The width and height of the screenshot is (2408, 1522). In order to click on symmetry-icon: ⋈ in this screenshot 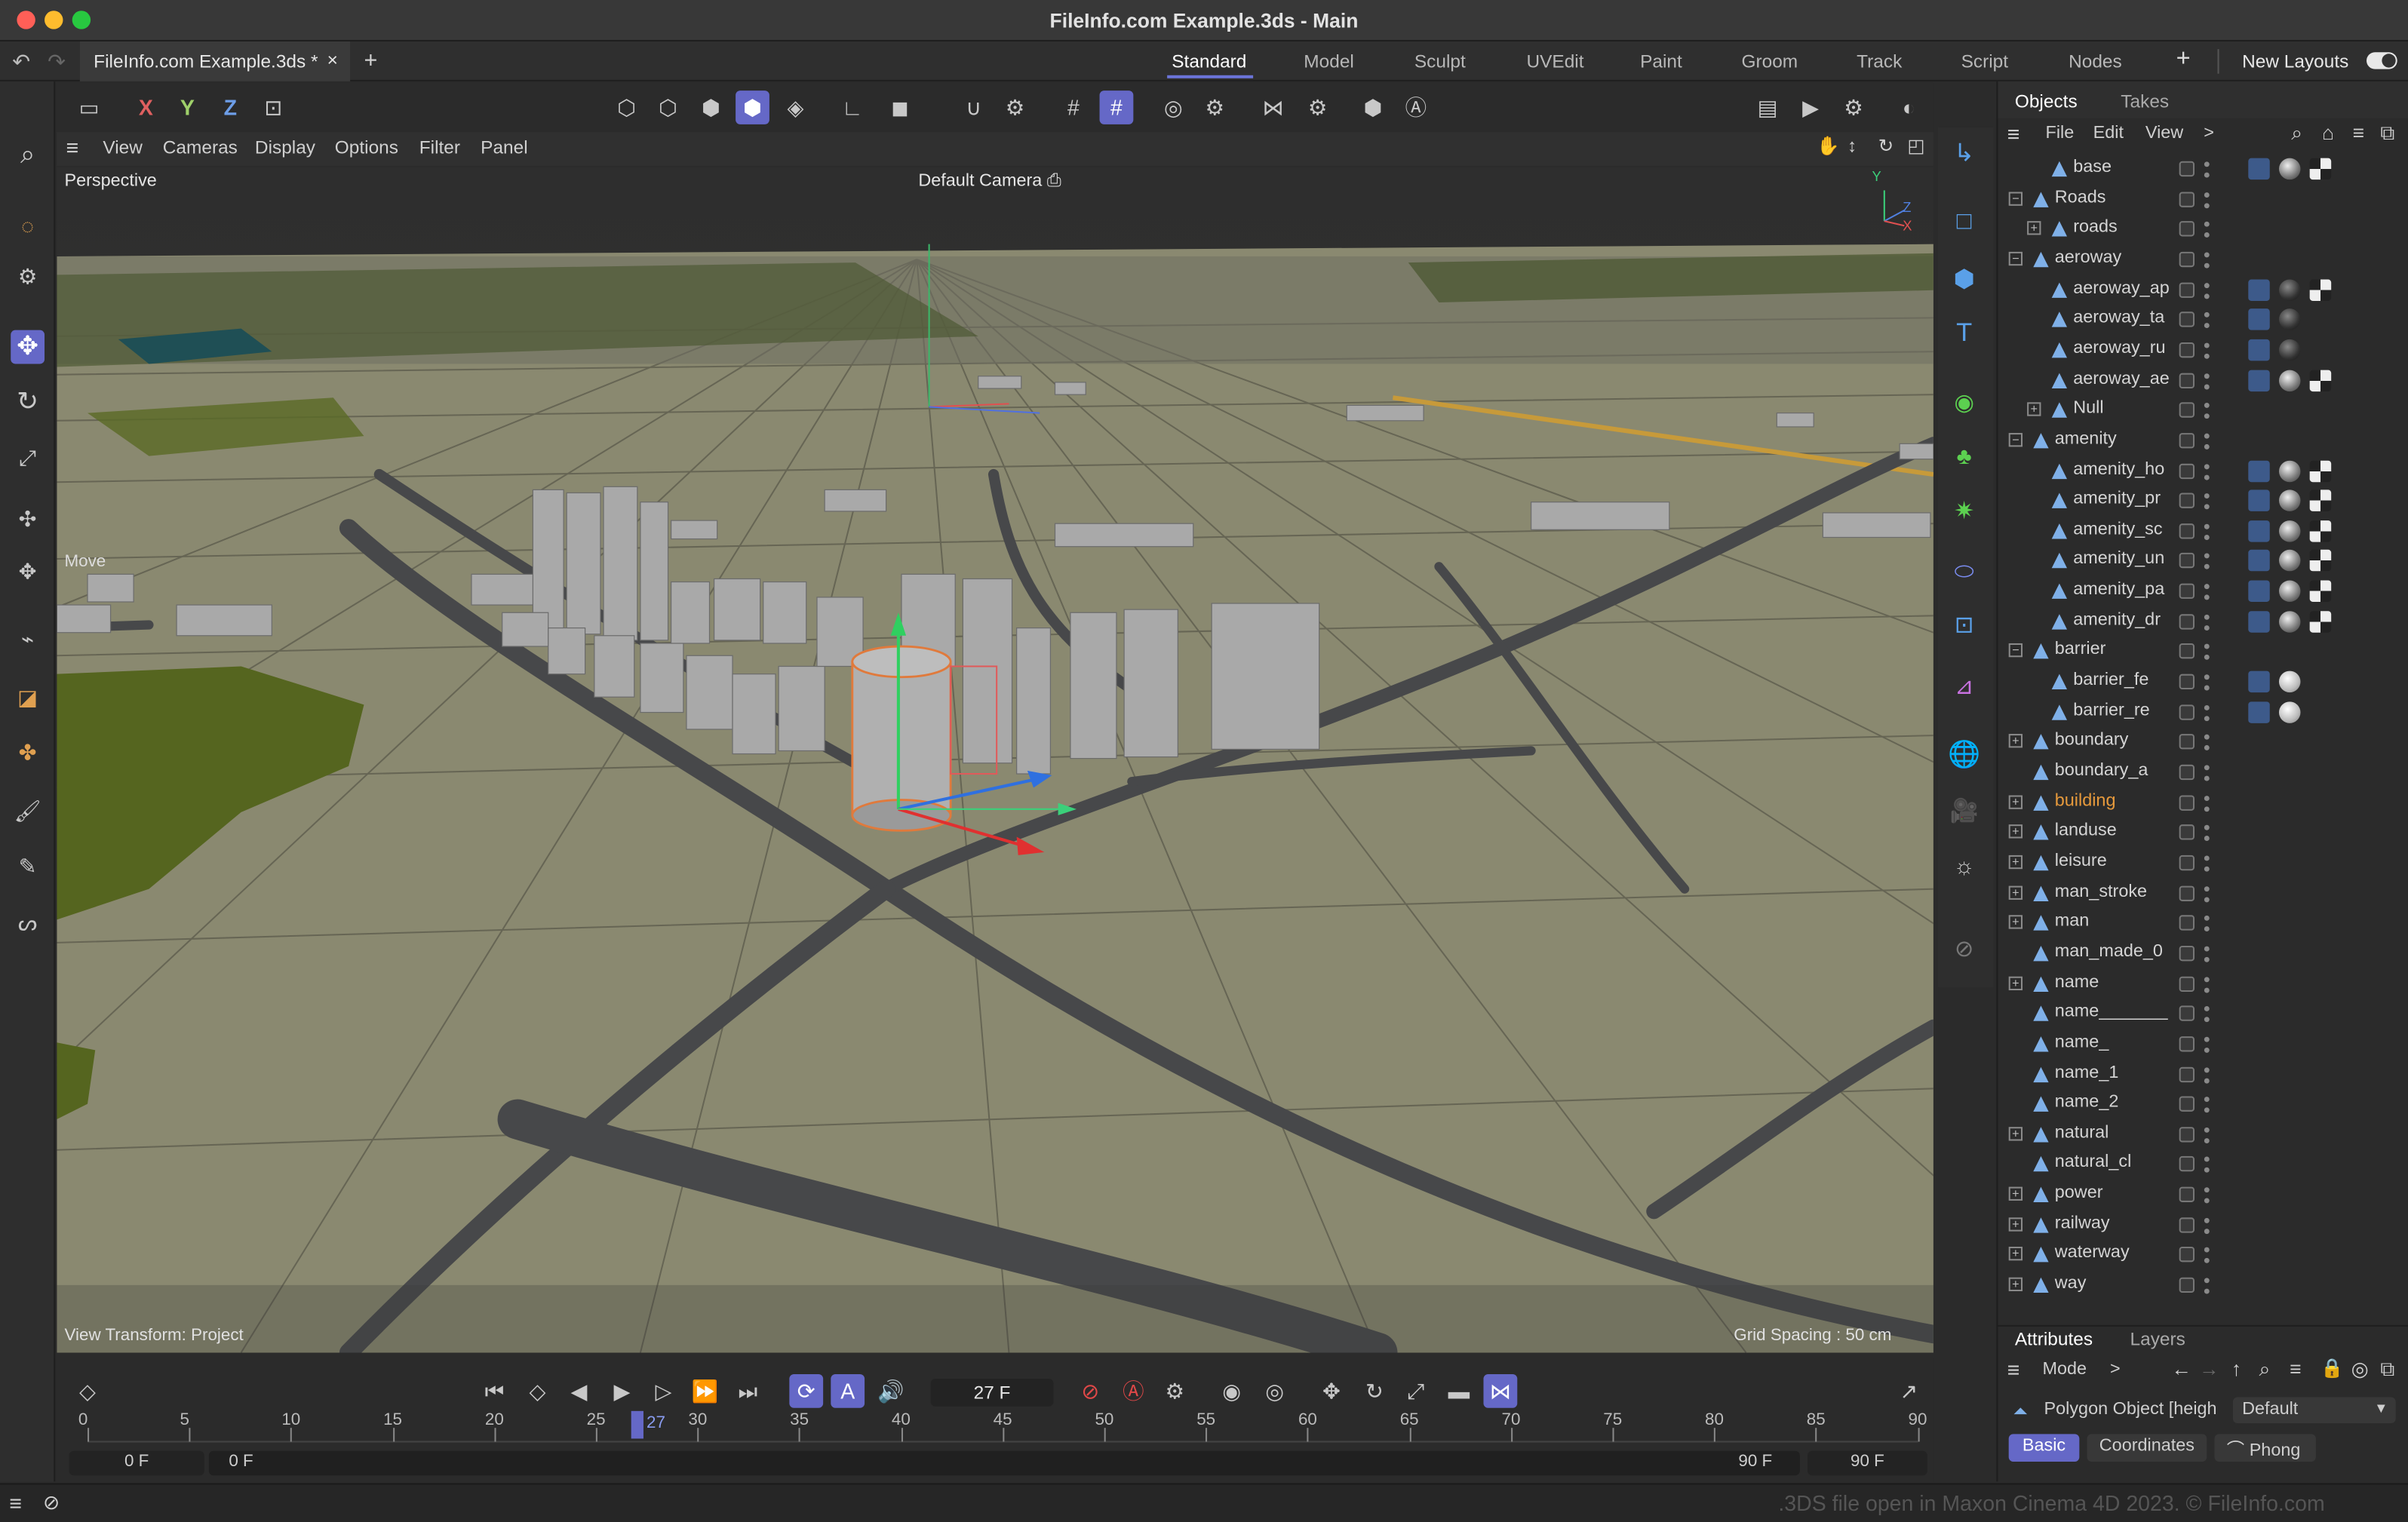, I will do `click(1273, 107)`.